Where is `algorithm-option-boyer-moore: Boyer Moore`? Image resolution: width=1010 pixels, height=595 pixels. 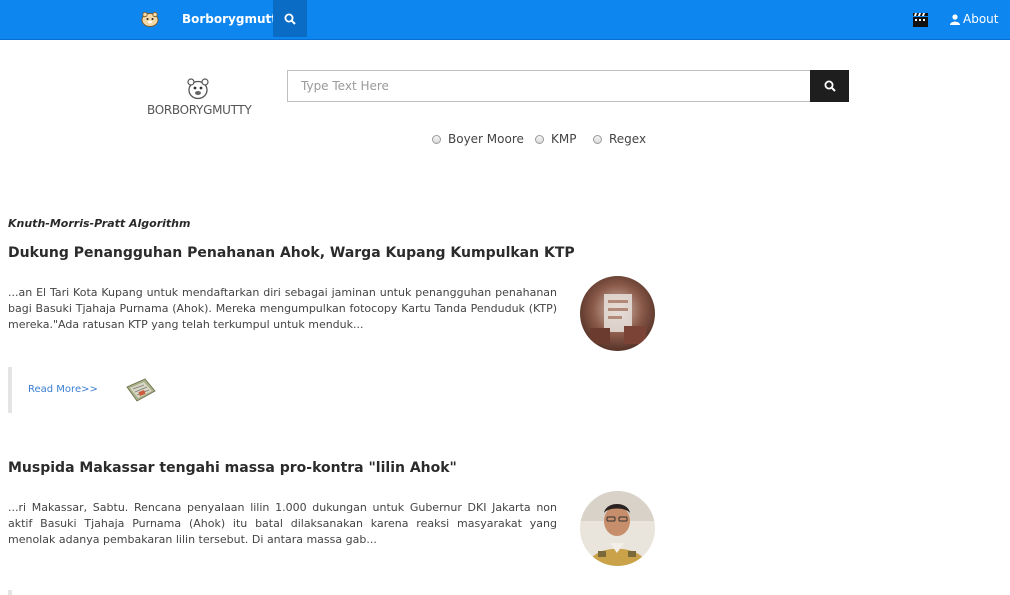 algorithm-option-boyer-moore: Boyer Moore is located at coordinates (478, 139).